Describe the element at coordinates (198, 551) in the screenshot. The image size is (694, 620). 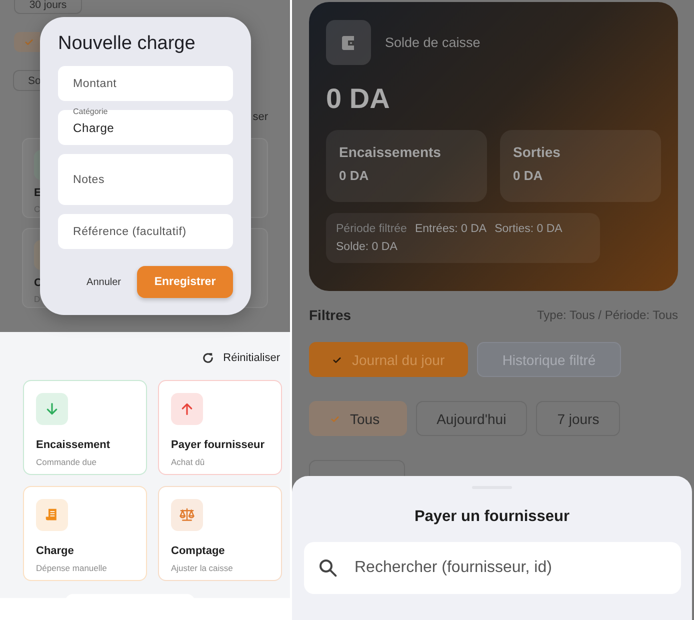
I see `card-title: Comptage` at that location.